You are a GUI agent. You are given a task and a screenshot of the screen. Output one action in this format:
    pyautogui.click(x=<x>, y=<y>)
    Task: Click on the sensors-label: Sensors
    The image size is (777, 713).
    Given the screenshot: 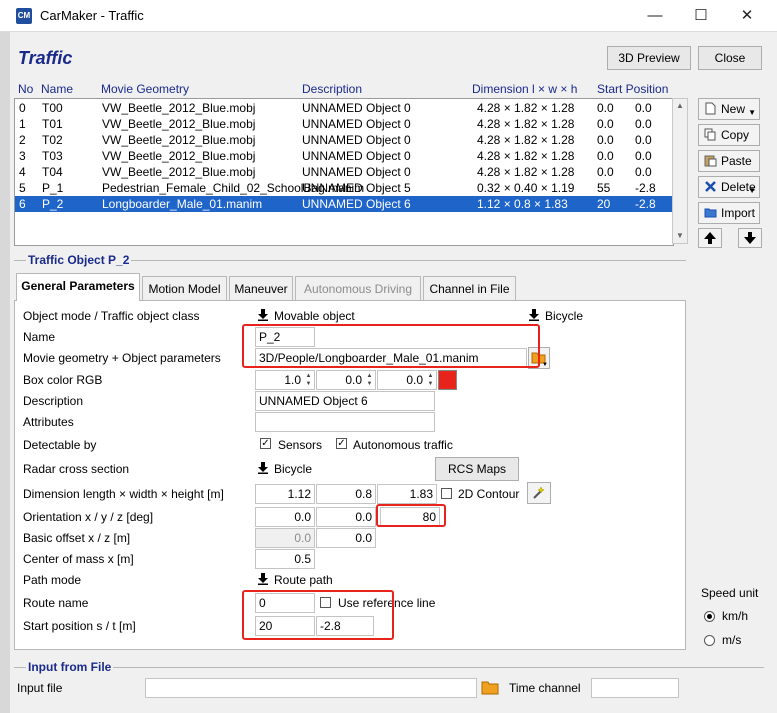 What is the action you would take?
    pyautogui.click(x=300, y=445)
    